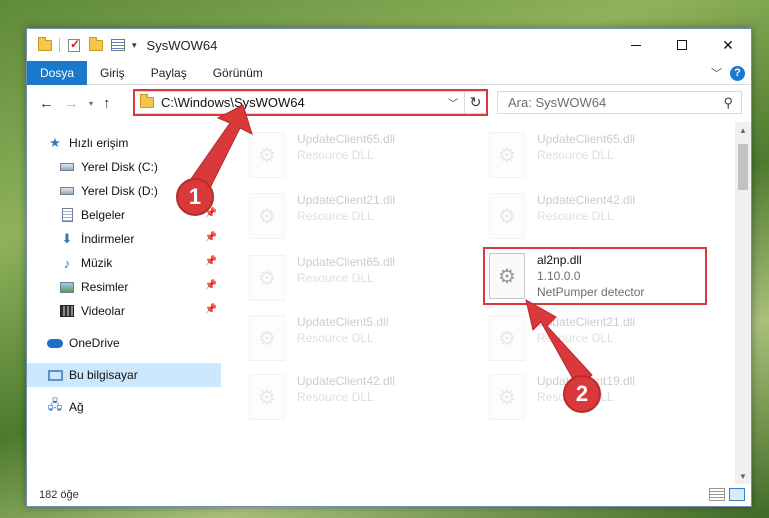  Describe the element at coordinates (233, 102) in the screenshot. I see `address-path: C:\Windows\SysWOW64` at that location.